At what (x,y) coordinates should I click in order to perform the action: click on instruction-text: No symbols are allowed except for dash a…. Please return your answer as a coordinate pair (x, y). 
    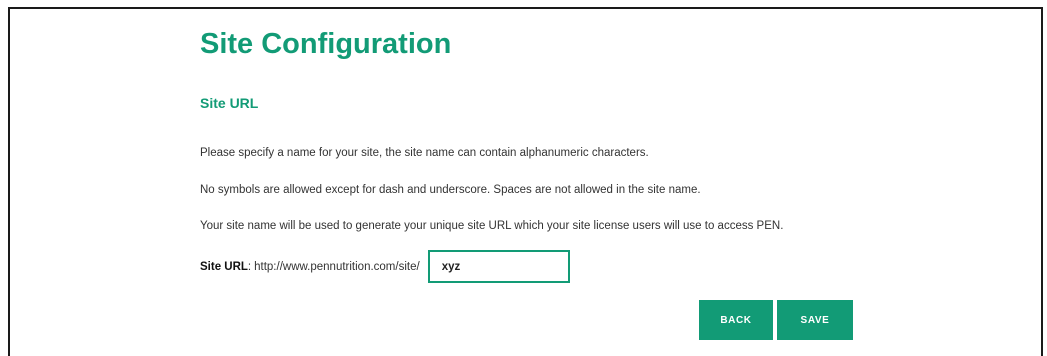
    Looking at the image, I should click on (450, 190).